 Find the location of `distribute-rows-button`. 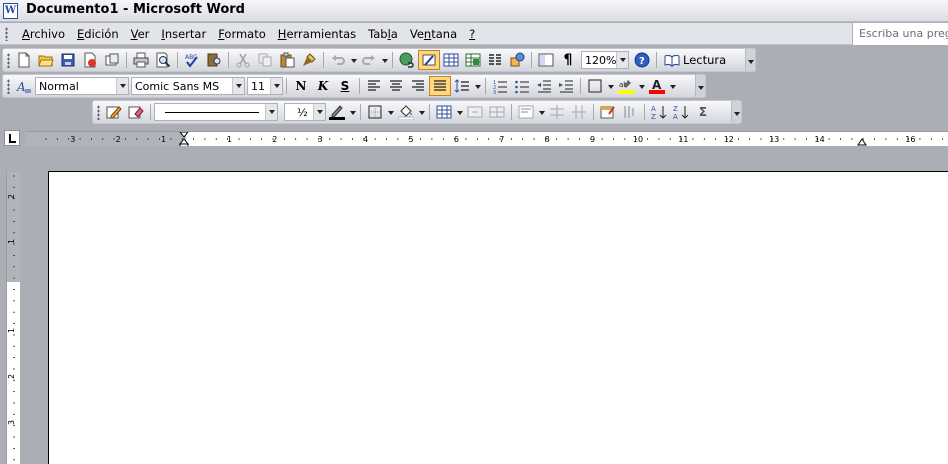

distribute-rows-button is located at coordinates (557, 112).